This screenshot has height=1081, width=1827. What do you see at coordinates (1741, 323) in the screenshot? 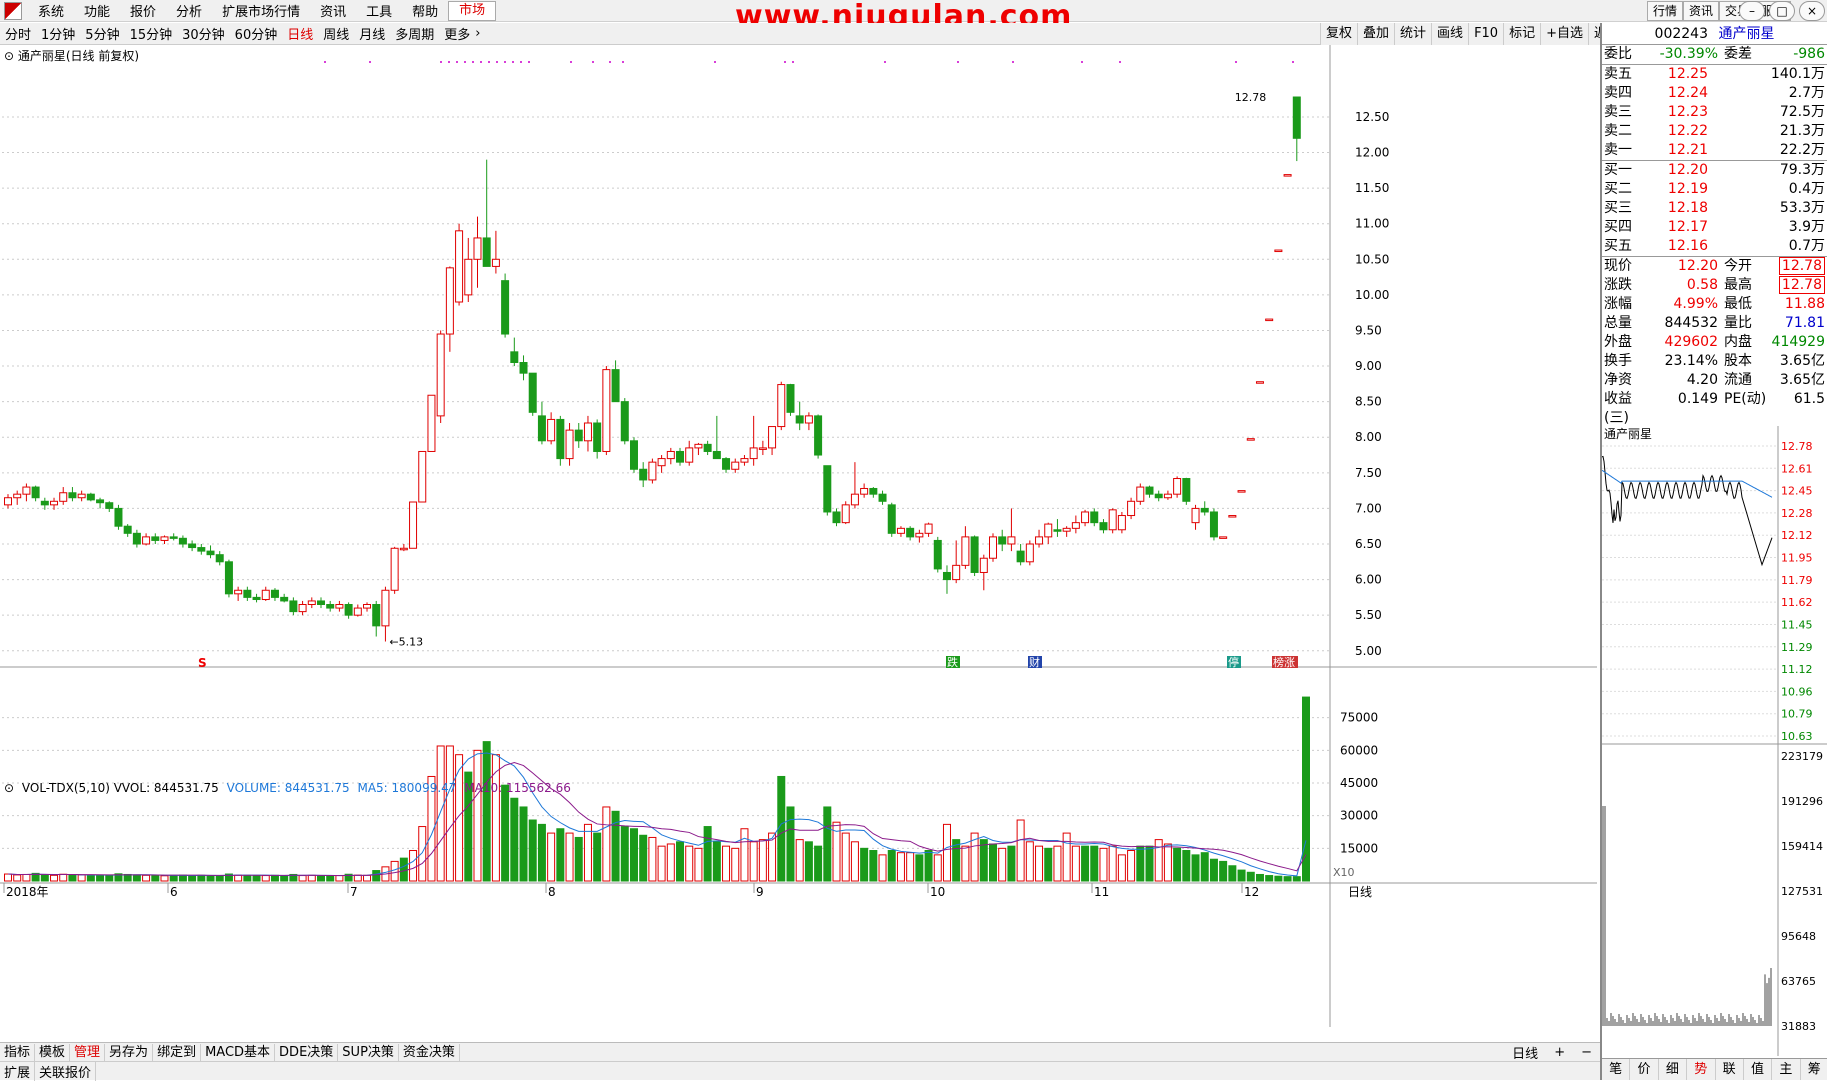
I see `stat-label: 量比` at bounding box center [1741, 323].